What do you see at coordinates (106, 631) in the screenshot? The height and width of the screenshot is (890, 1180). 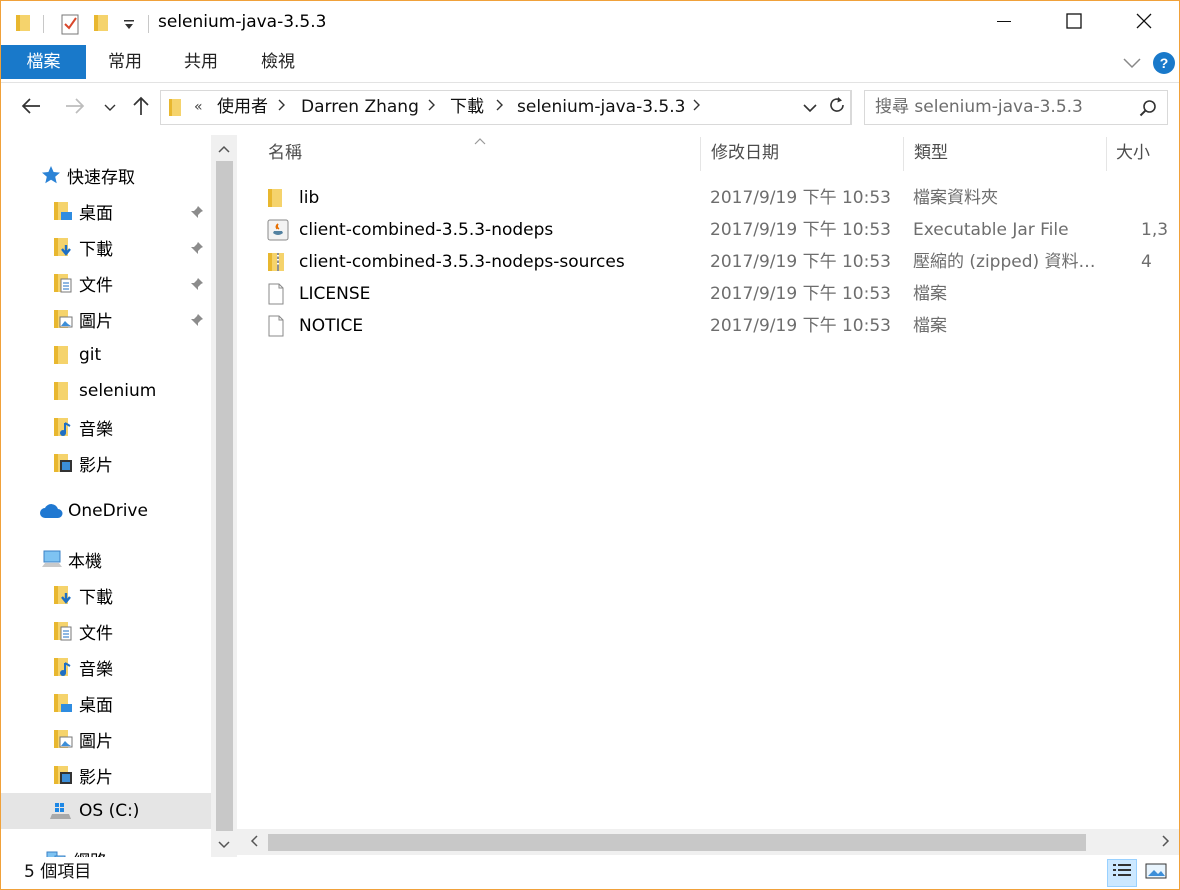 I see `nav-pc-item-1: 文件` at bounding box center [106, 631].